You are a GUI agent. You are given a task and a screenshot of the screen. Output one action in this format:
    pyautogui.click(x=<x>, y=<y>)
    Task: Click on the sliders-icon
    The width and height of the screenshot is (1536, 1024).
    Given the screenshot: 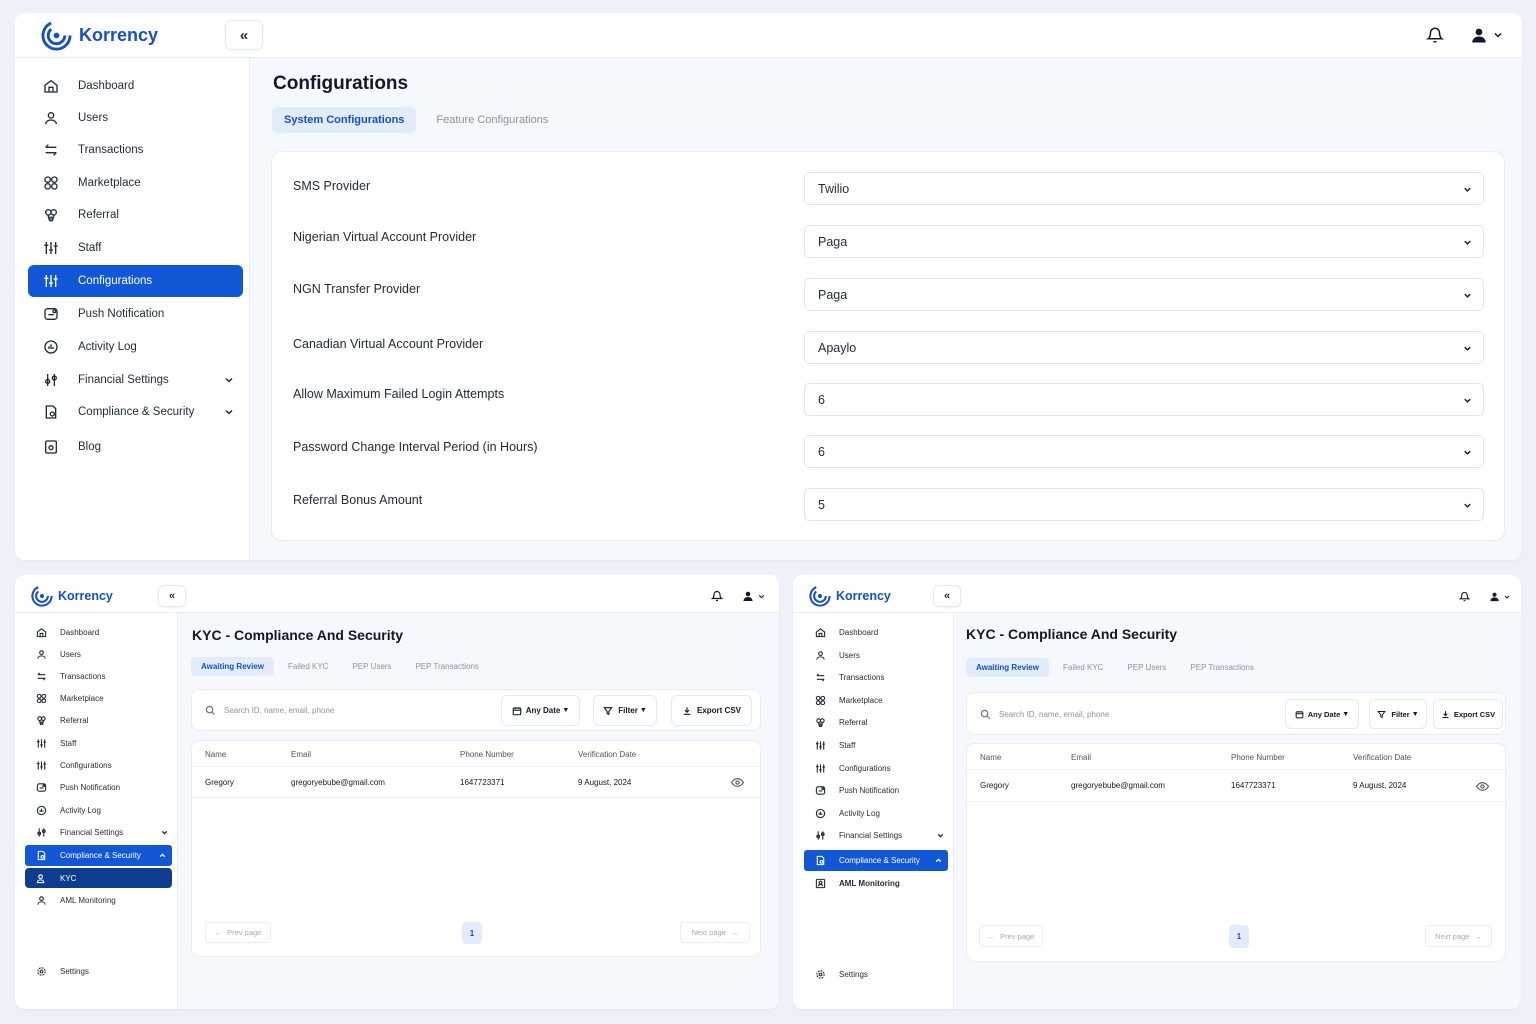 What is the action you would take?
    pyautogui.click(x=41, y=743)
    